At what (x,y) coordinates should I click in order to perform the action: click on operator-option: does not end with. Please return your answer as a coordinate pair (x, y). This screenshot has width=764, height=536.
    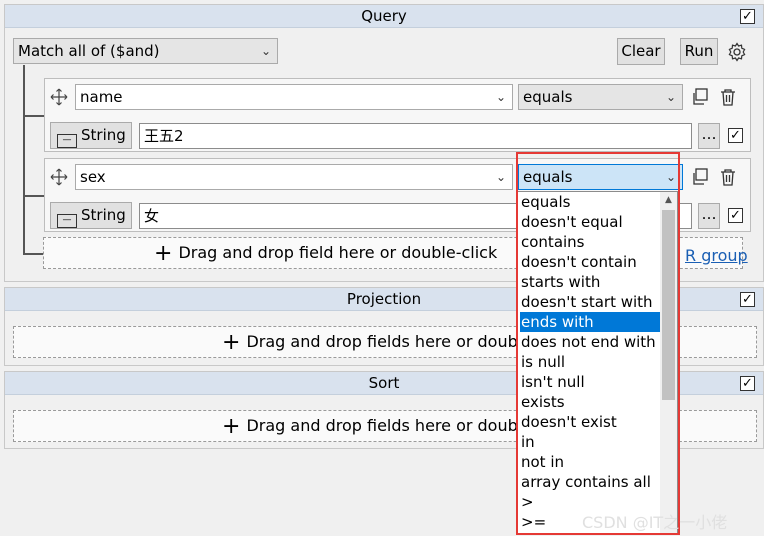
    Looking at the image, I should click on (590, 342).